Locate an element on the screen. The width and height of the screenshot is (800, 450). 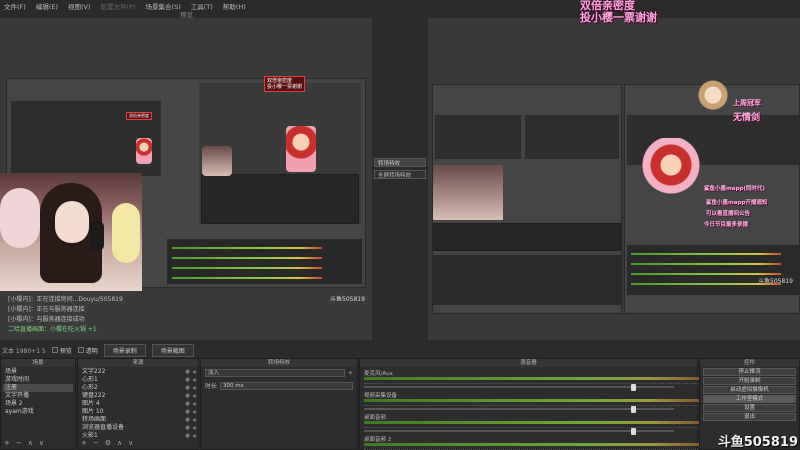
menu-edit: 编辑(E) is located at coordinates (47, 6).